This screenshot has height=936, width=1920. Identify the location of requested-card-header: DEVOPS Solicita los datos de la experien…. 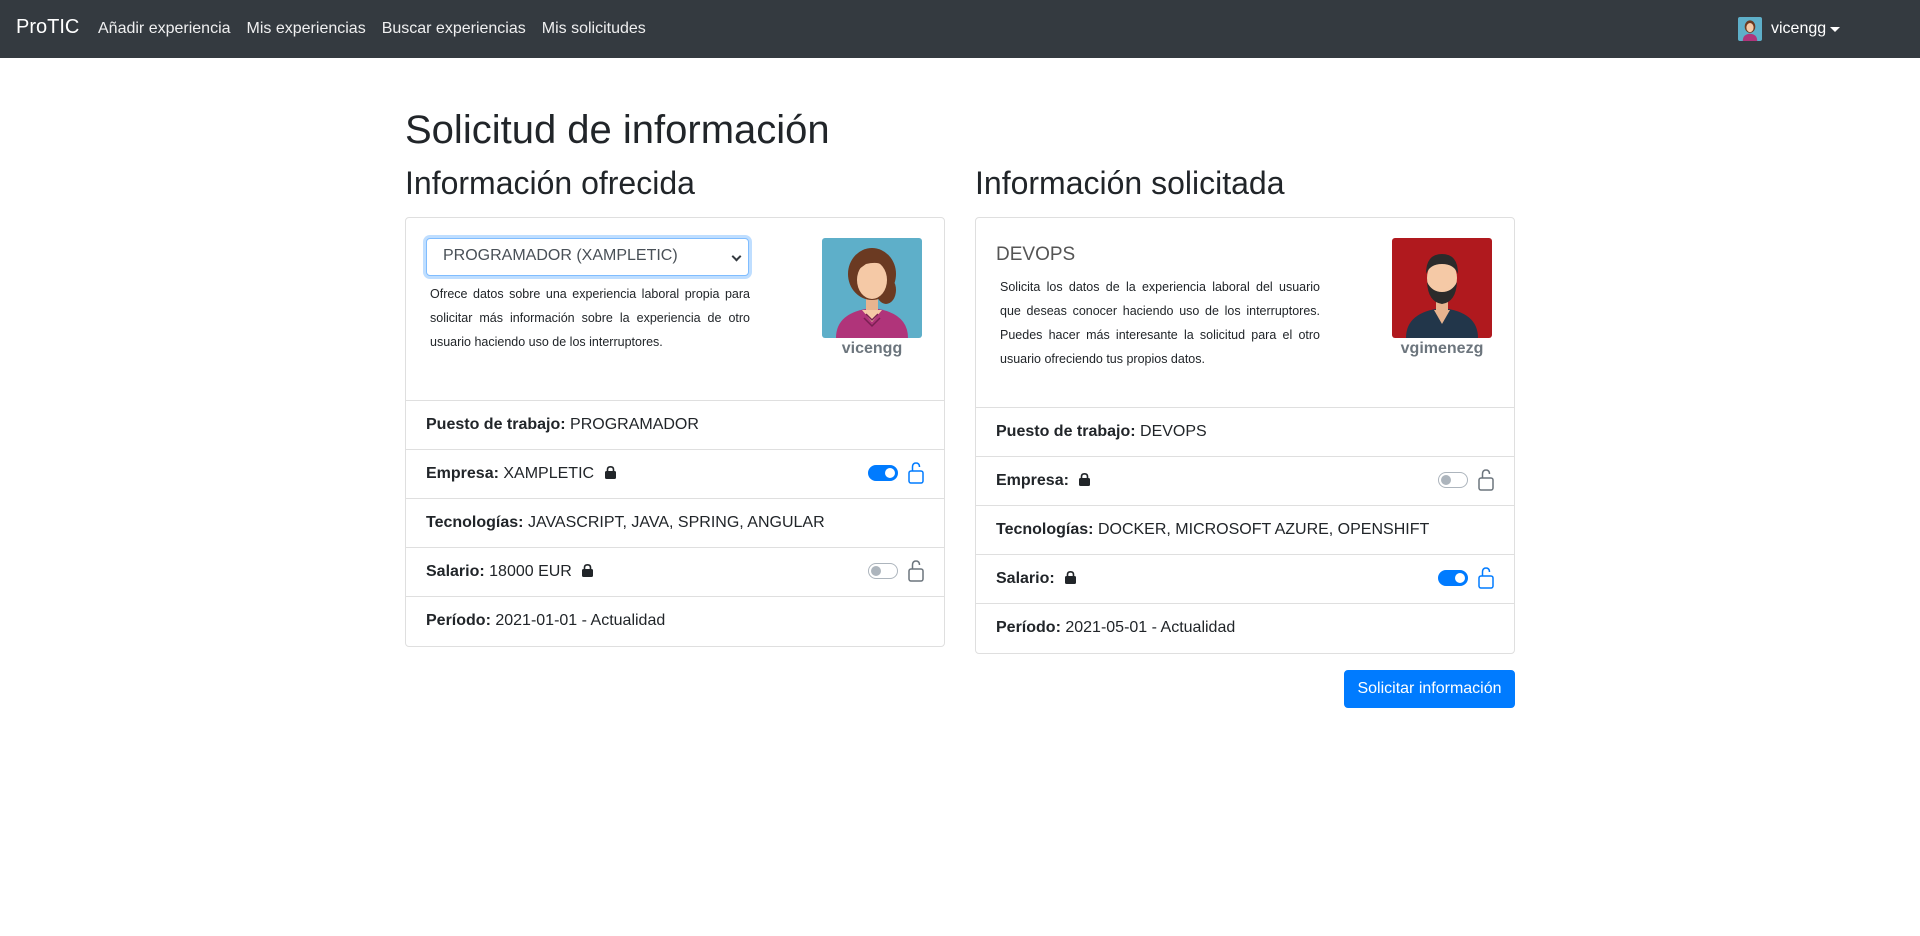
(1245, 313).